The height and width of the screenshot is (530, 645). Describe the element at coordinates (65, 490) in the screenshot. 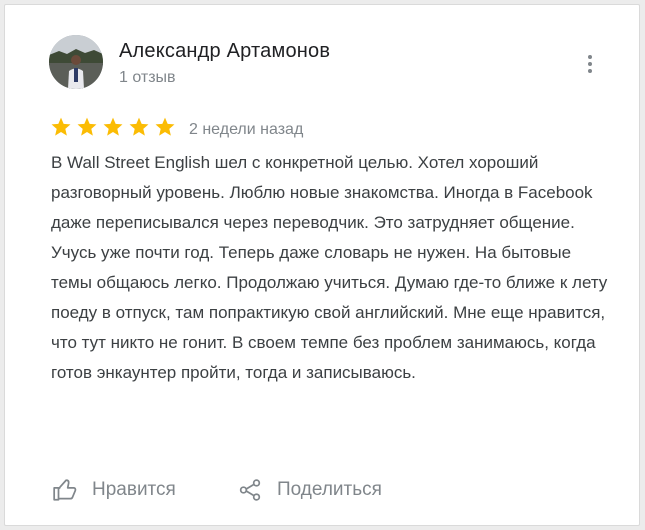

I see `thumb-up-icon` at that location.